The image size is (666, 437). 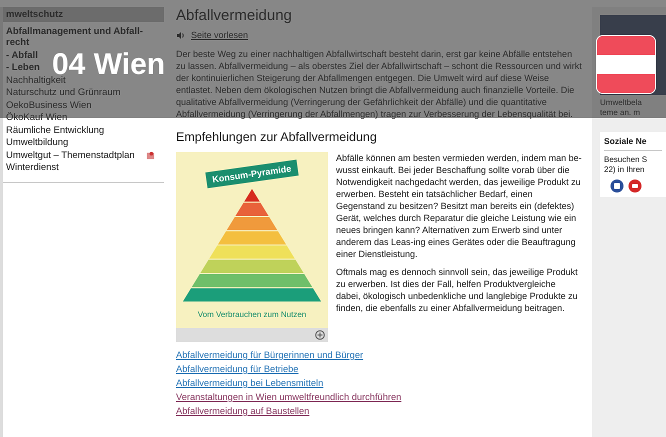 What do you see at coordinates (70, 155) in the screenshot?
I see `sidebar-item: Umweltgut – Themenstadtplan` at bounding box center [70, 155].